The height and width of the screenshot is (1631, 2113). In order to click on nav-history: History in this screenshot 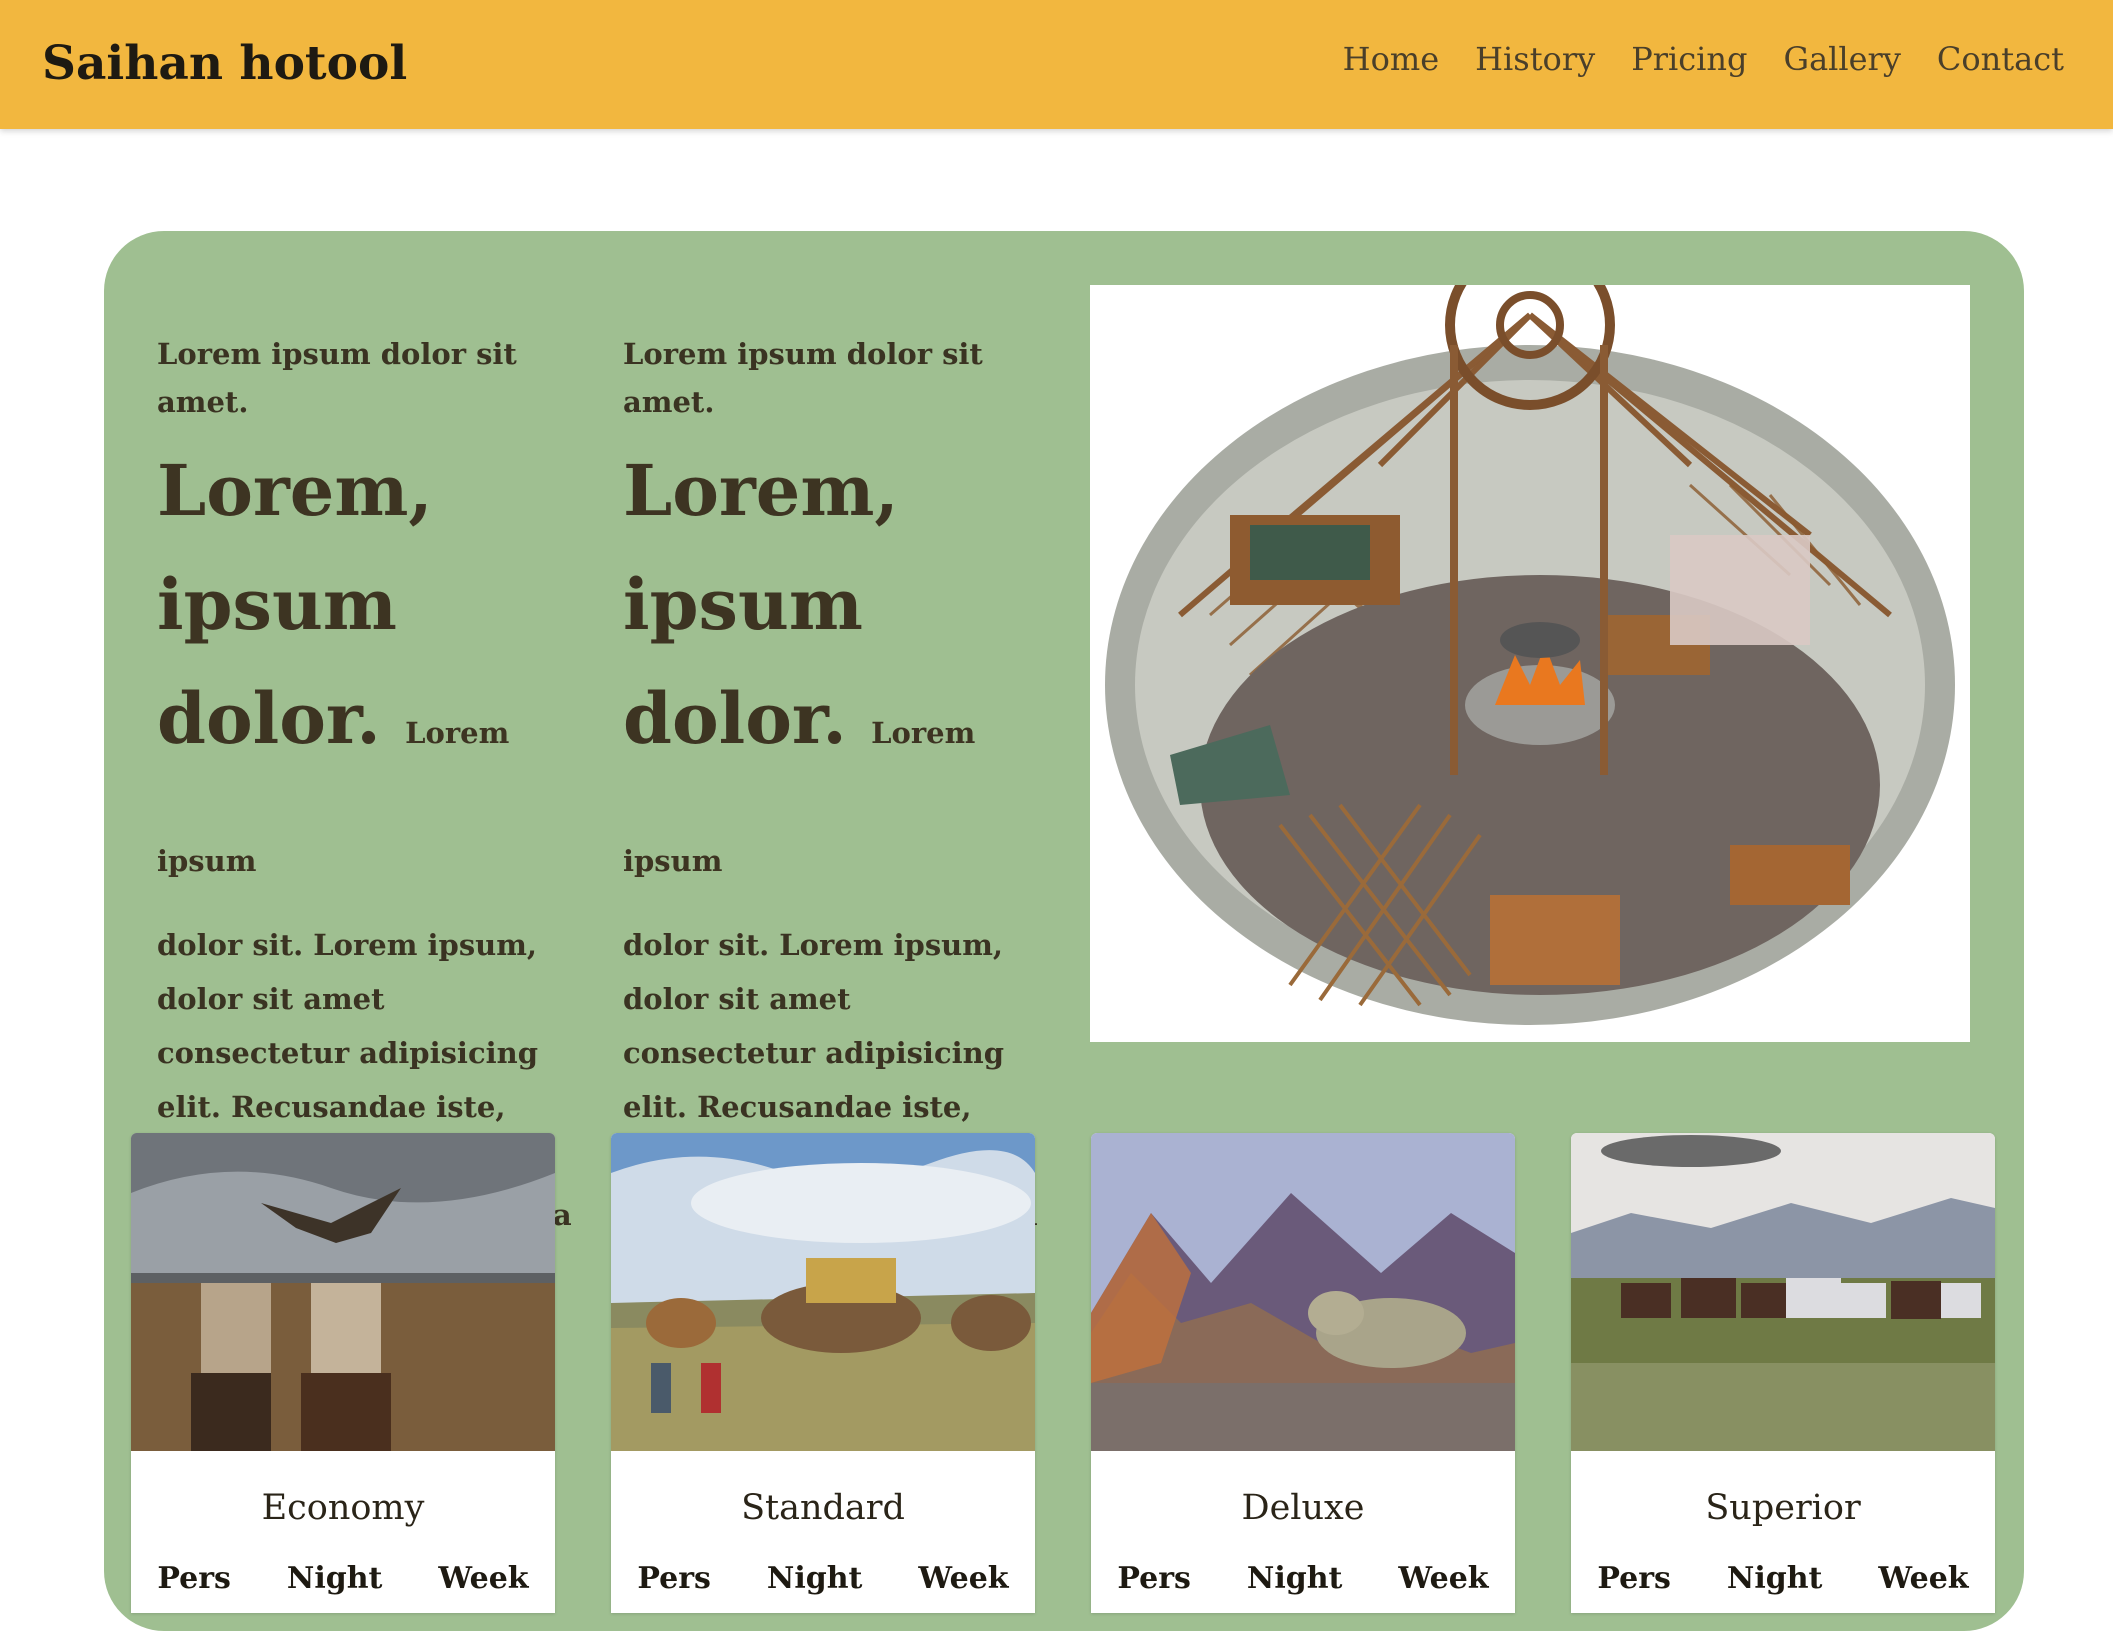, I will do `click(1535, 59)`.